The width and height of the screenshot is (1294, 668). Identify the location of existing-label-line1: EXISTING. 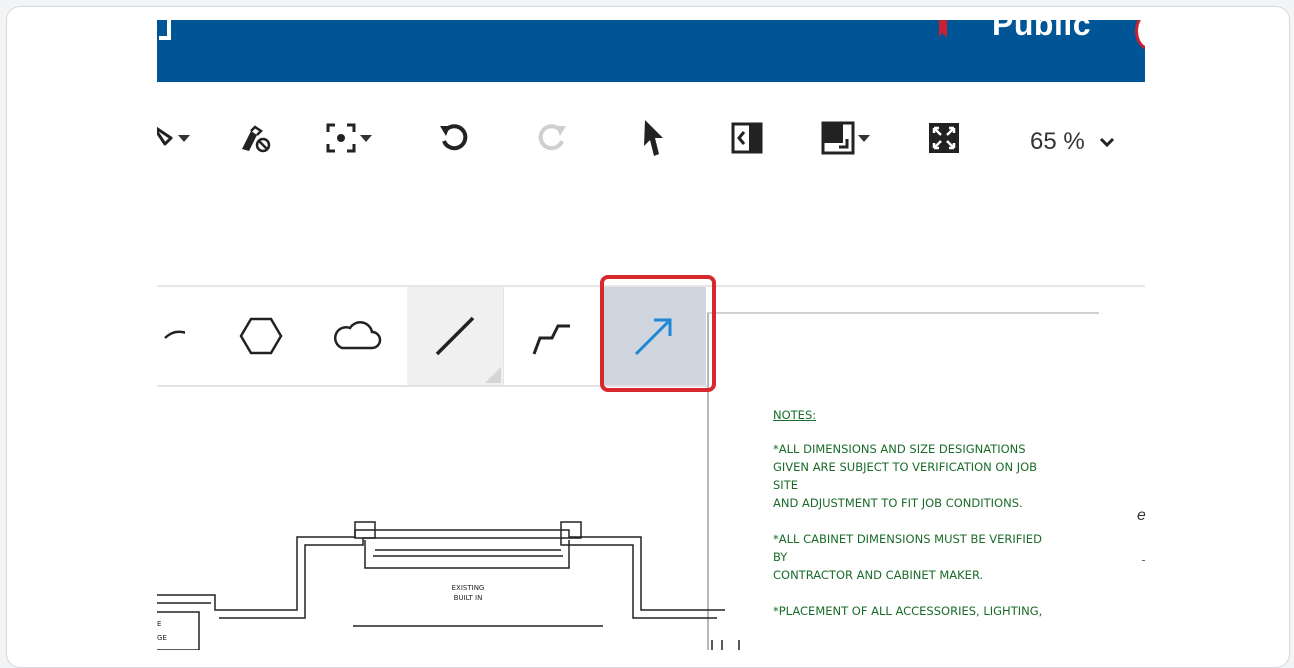
(468, 588).